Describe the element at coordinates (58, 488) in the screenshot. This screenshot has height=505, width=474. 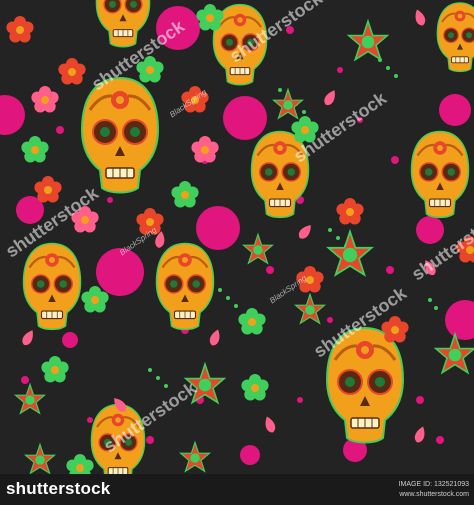
I see `footer-brand-logo: shutterstock` at that location.